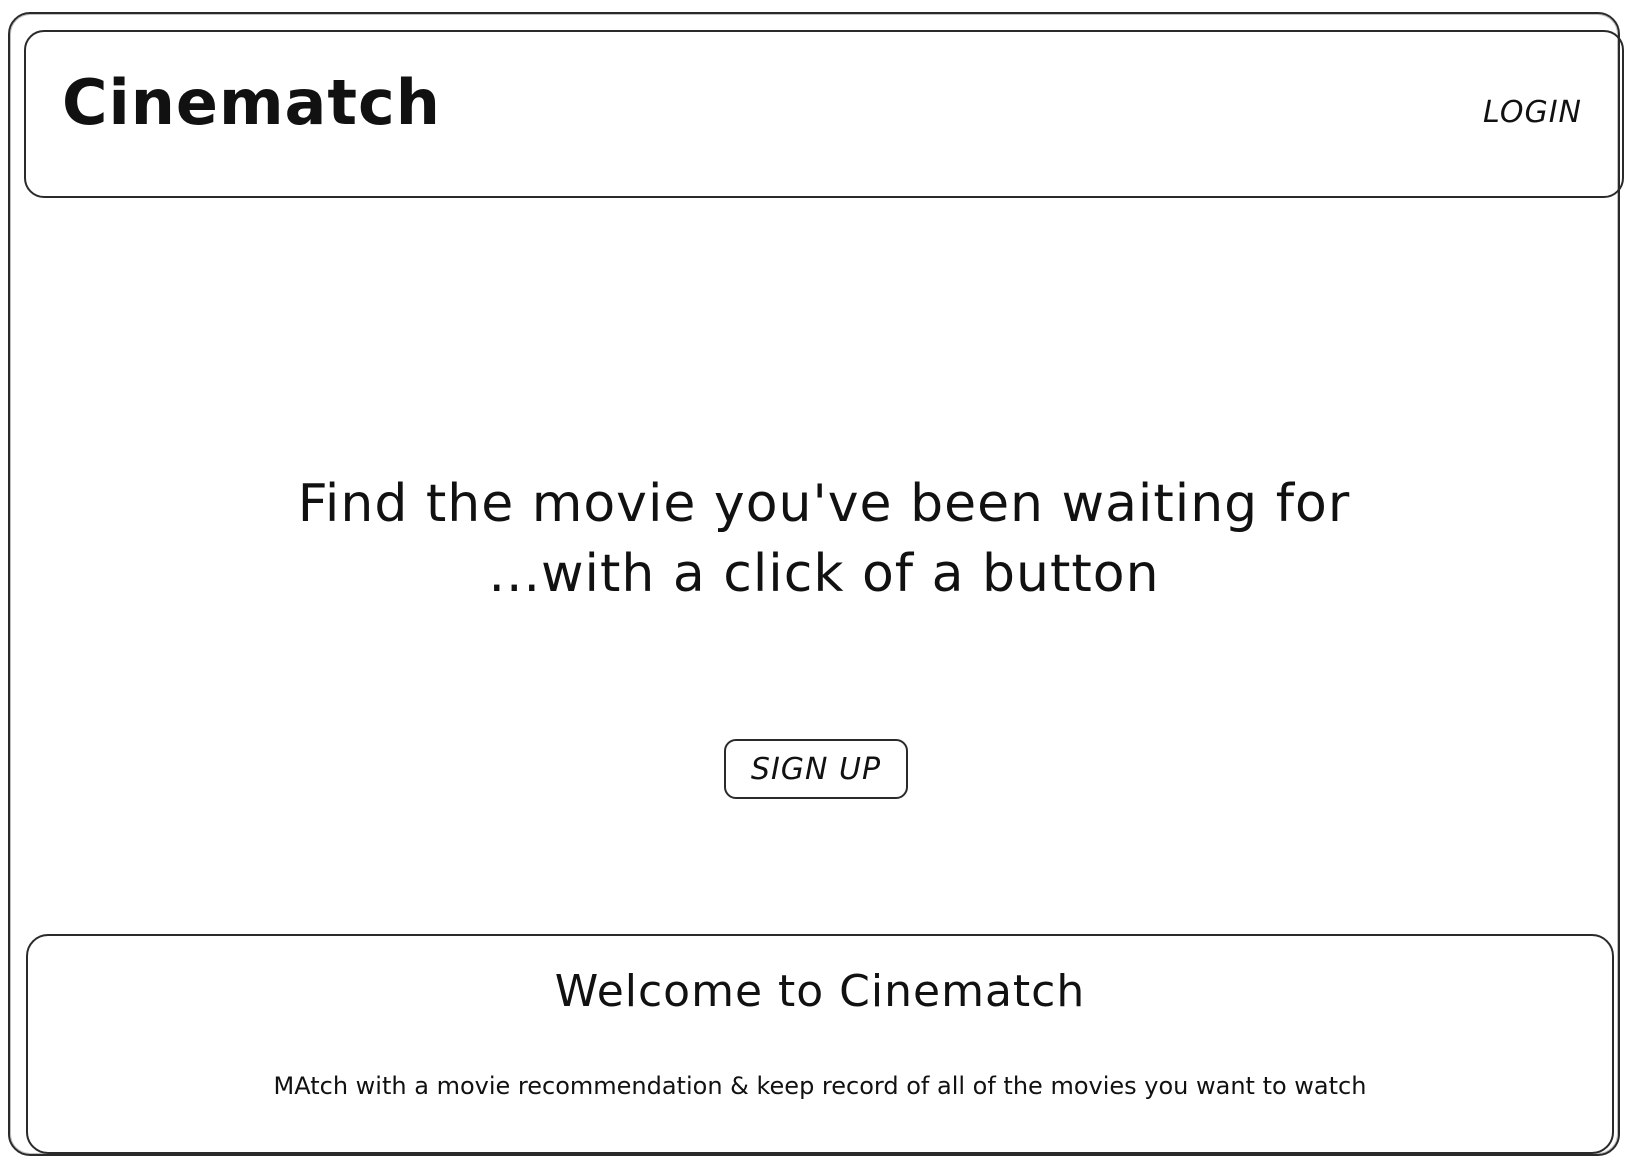 The image size is (1630, 1164). What do you see at coordinates (816, 769) in the screenshot?
I see `sign-up-button: SIGN UP` at bounding box center [816, 769].